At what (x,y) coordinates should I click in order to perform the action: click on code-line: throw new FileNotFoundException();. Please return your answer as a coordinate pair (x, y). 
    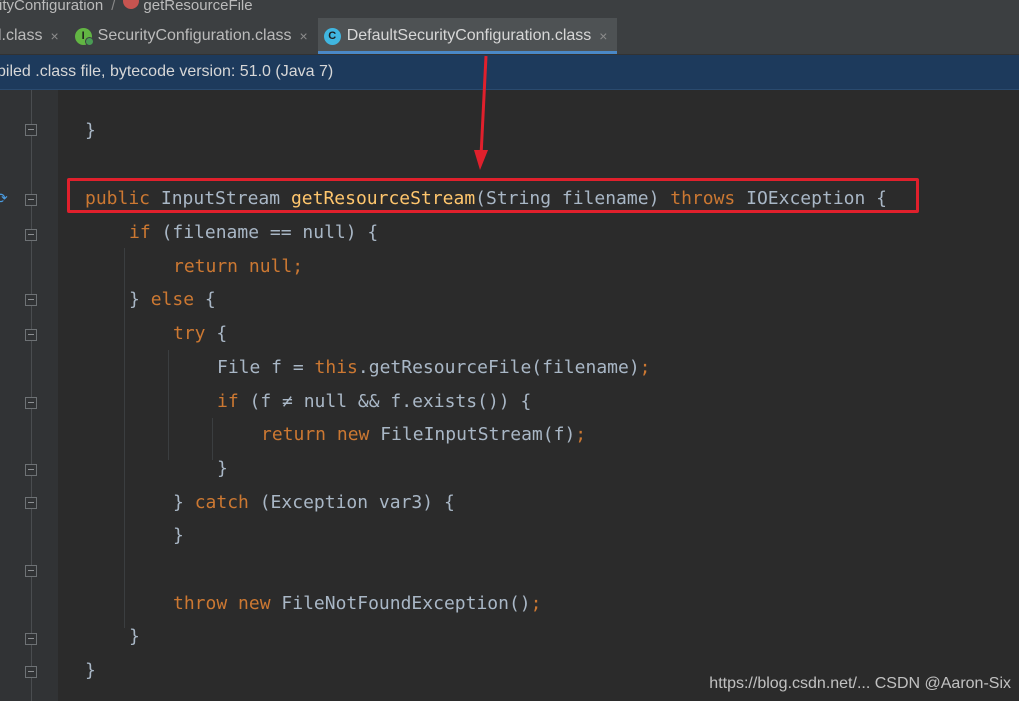
    Looking at the image, I should click on (357, 603).